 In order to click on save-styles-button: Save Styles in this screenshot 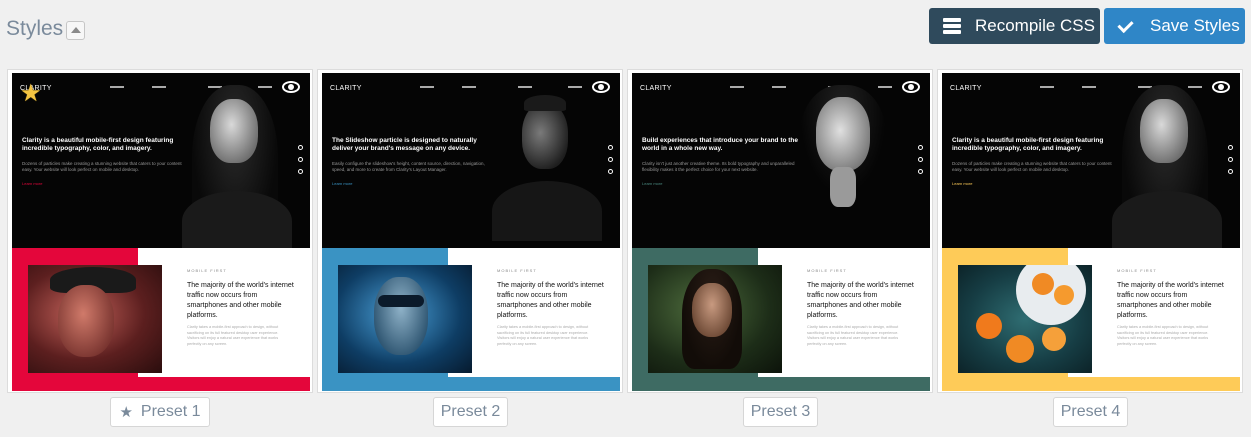, I will do `click(1174, 26)`.